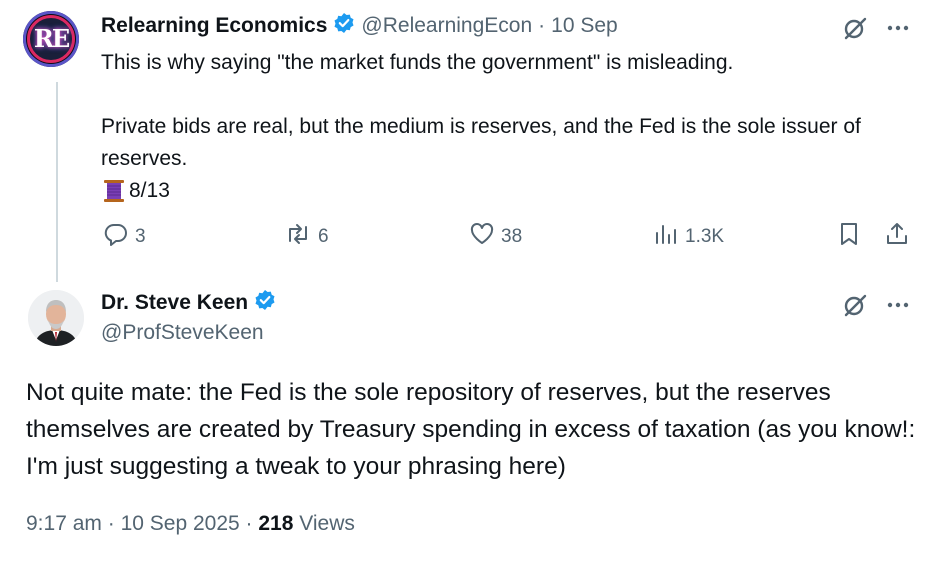 The image size is (935, 568). What do you see at coordinates (116, 237) in the screenshot?
I see `reply-icon` at bounding box center [116, 237].